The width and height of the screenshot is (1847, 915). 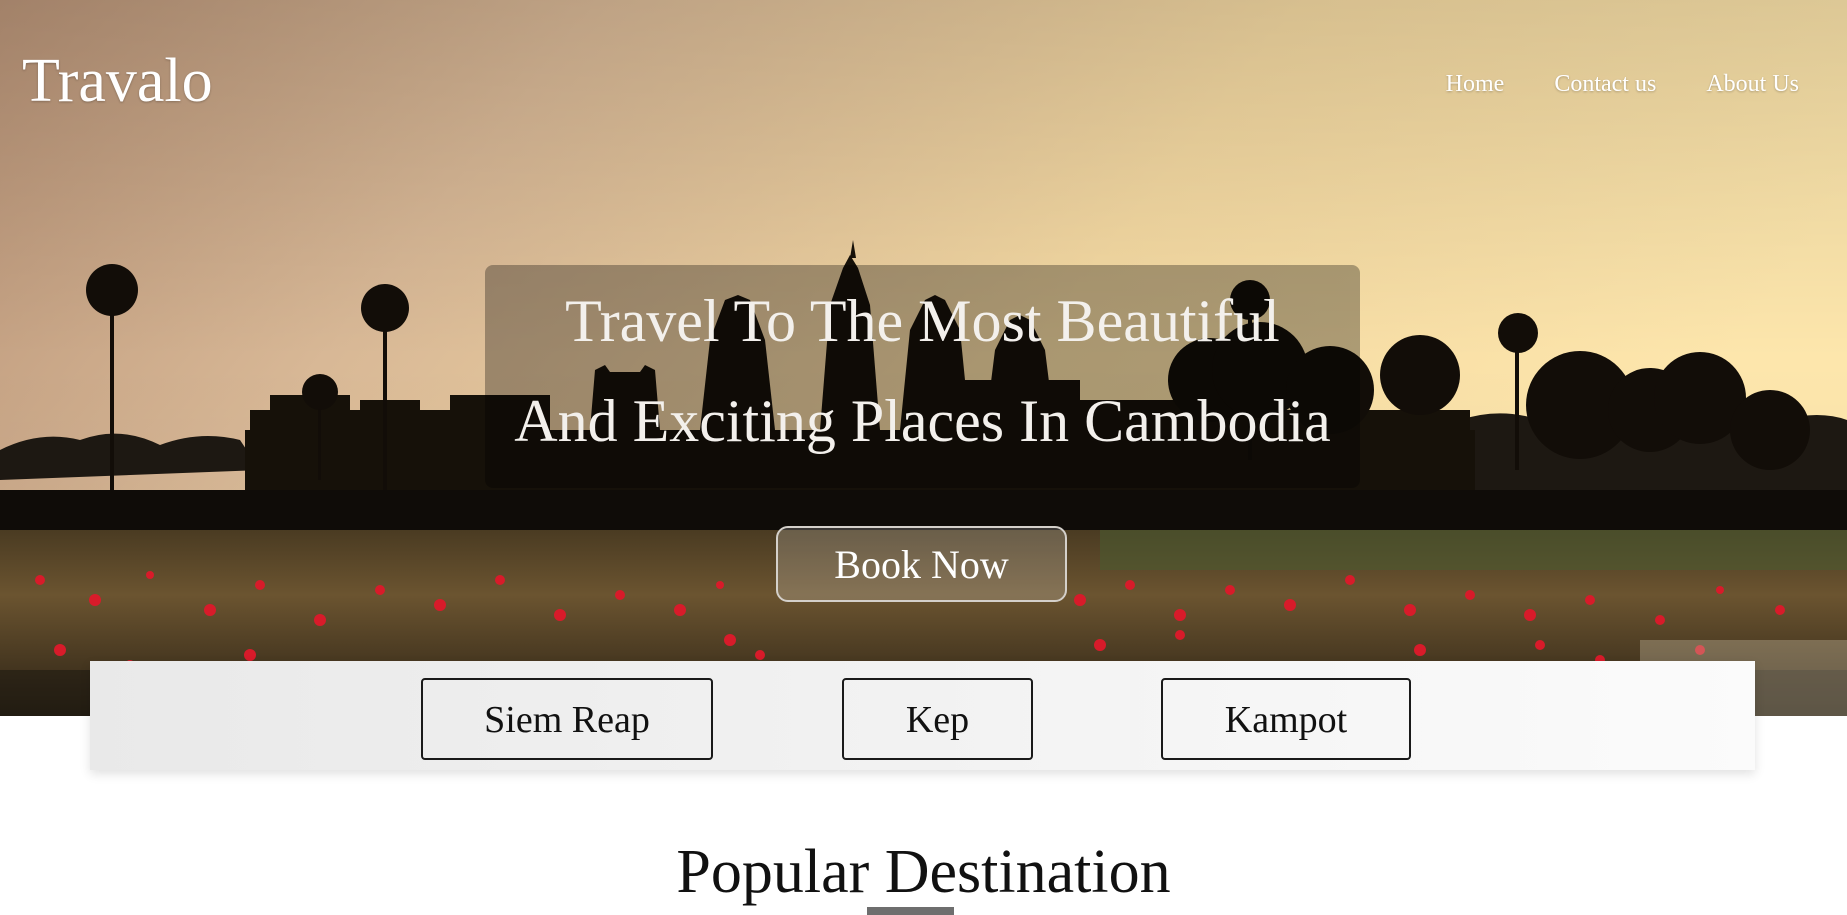 What do you see at coordinates (1475, 84) in the screenshot?
I see `nav-home-link: Home` at bounding box center [1475, 84].